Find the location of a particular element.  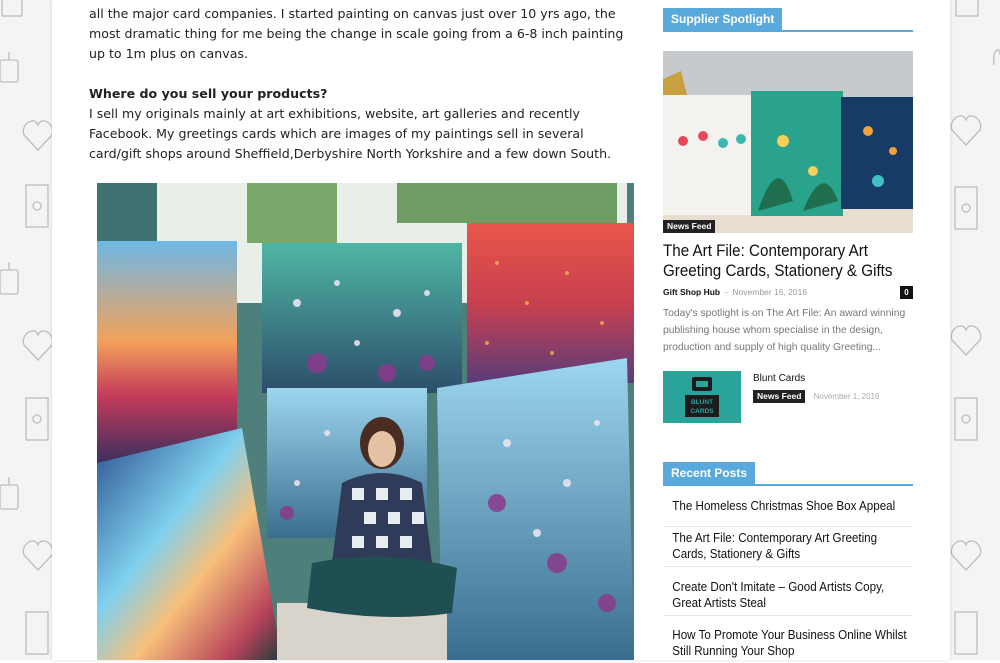

widget-title: Recent Posts is located at coordinates (709, 473).